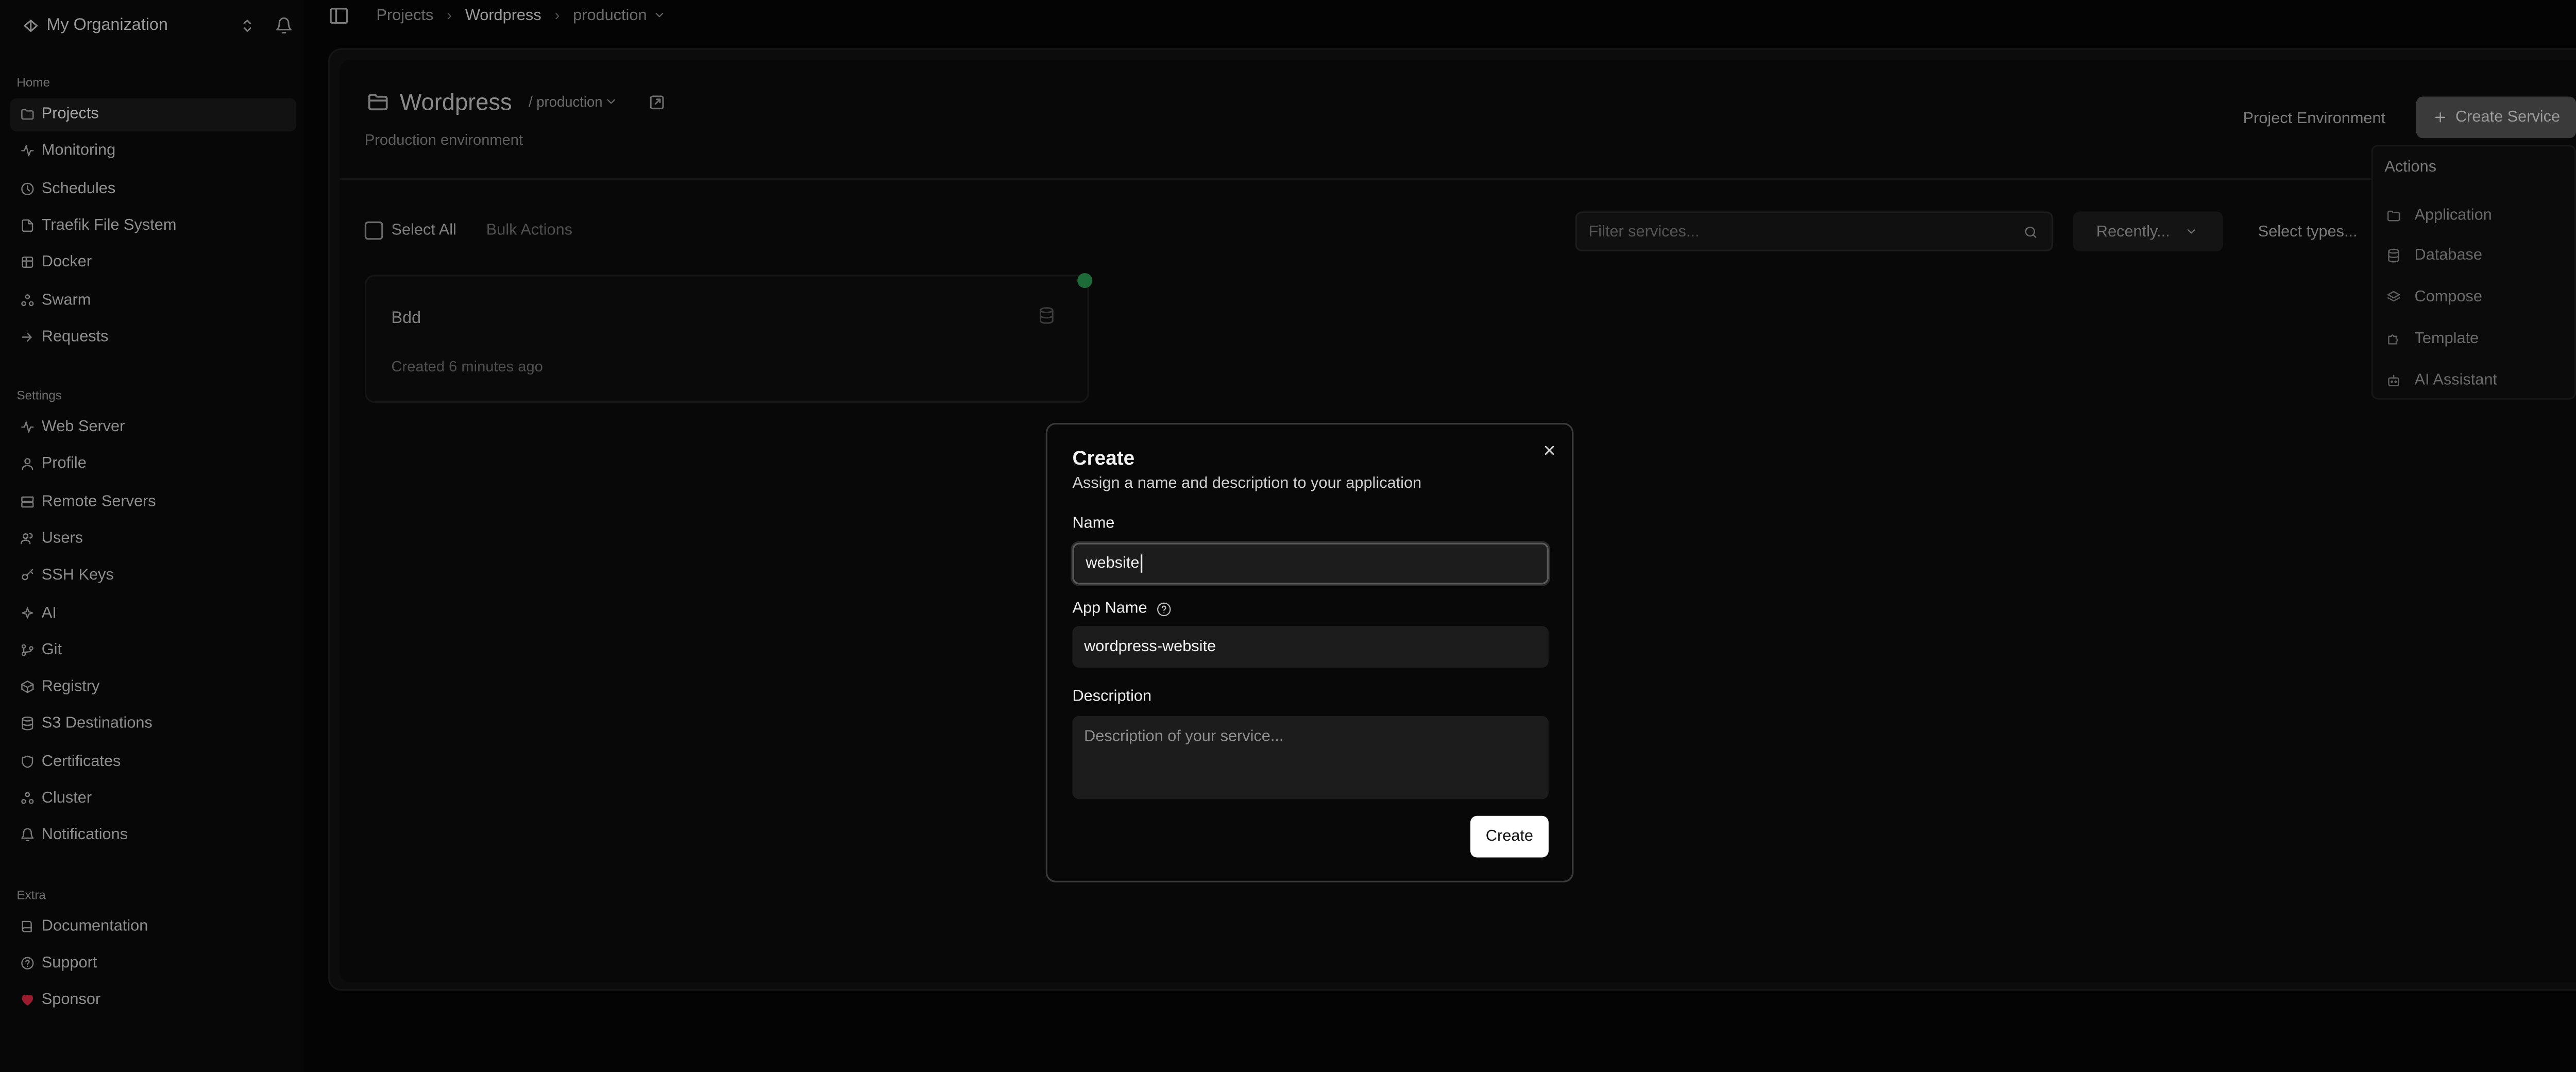 The width and height of the screenshot is (2576, 1072). I want to click on header-divider, so click(1458, 179).